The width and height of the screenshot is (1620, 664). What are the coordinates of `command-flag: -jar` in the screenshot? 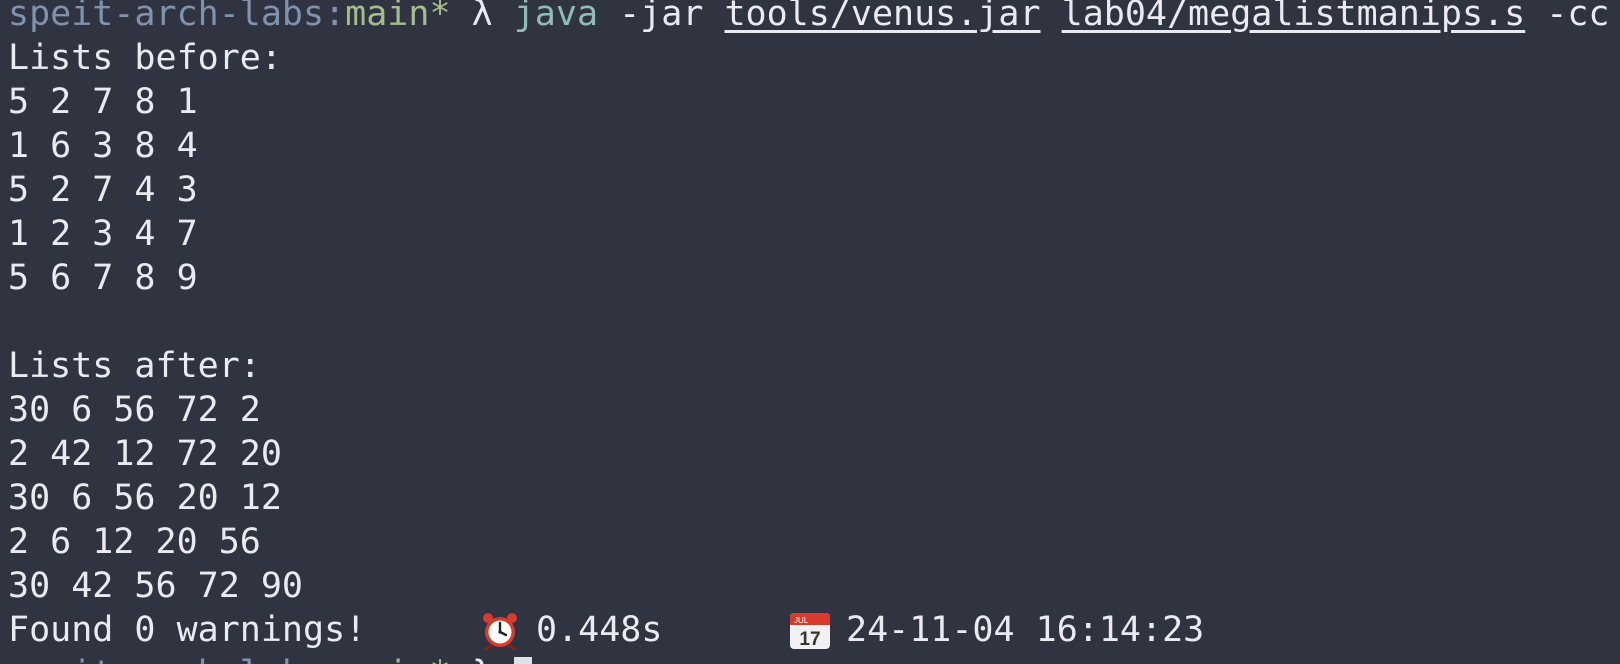 It's located at (661, 17).